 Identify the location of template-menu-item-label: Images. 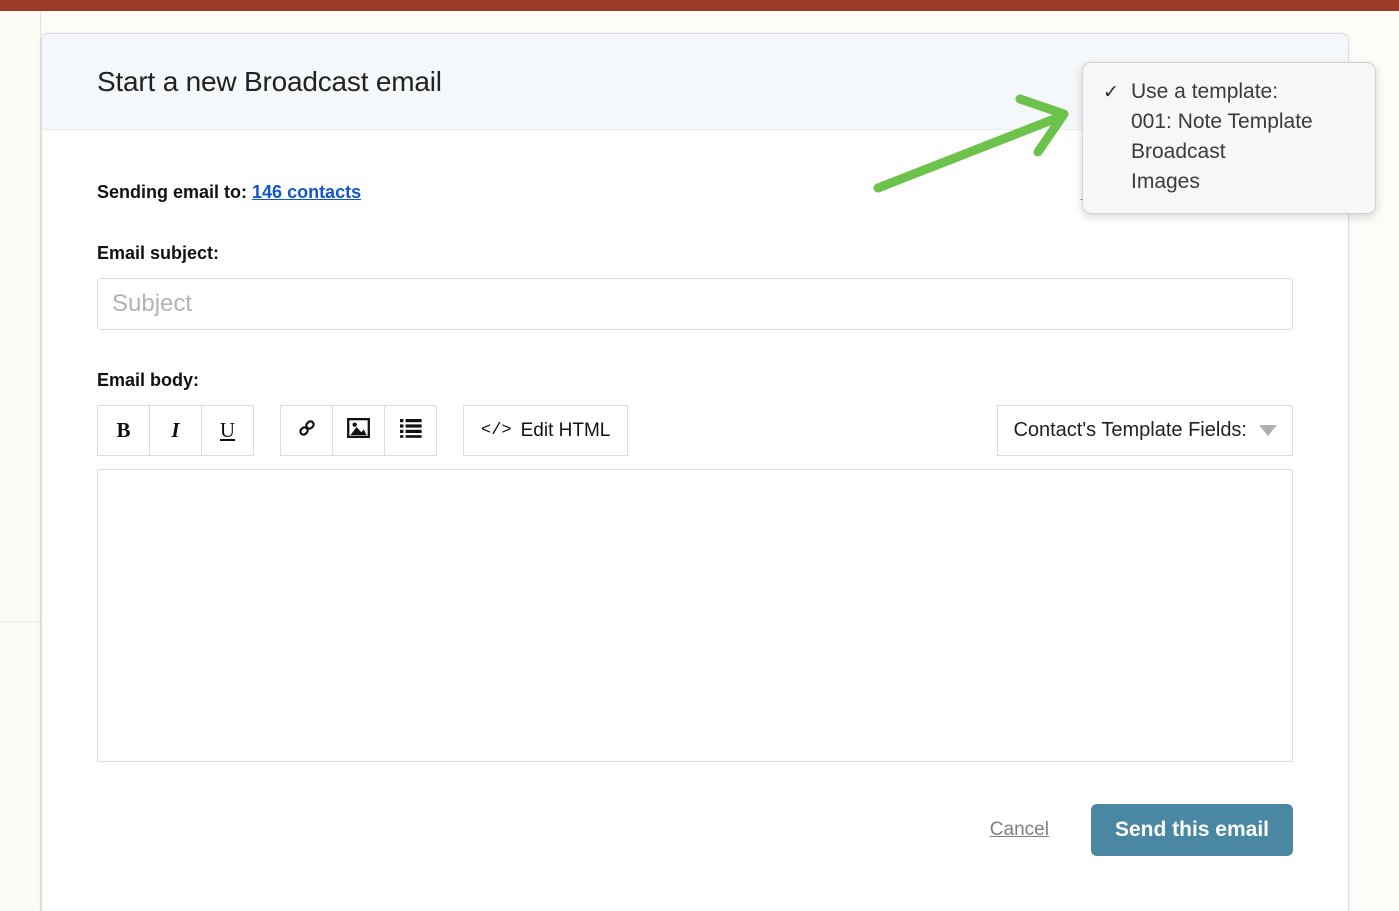
(1165, 181).